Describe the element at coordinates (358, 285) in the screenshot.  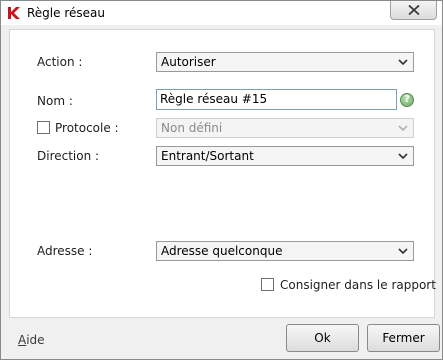
I see `log-label: Consigner dans le rapport` at that location.